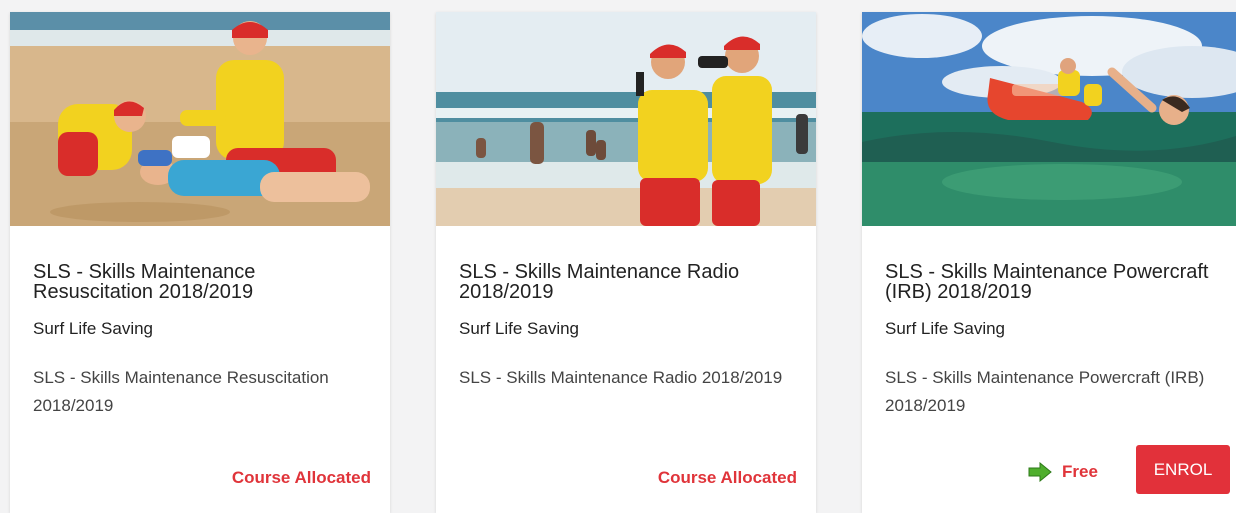 The width and height of the screenshot is (1236, 513). What do you see at coordinates (1040, 472) in the screenshot?
I see `green-arrow-right-icon` at bounding box center [1040, 472].